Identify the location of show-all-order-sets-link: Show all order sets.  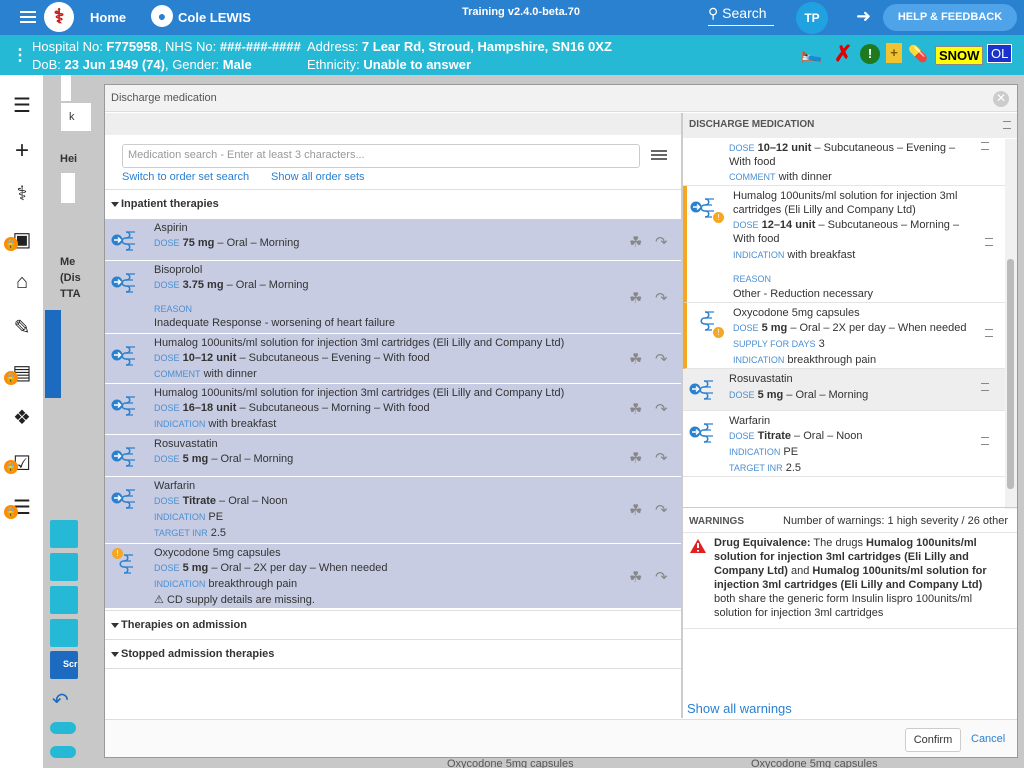
(318, 177).